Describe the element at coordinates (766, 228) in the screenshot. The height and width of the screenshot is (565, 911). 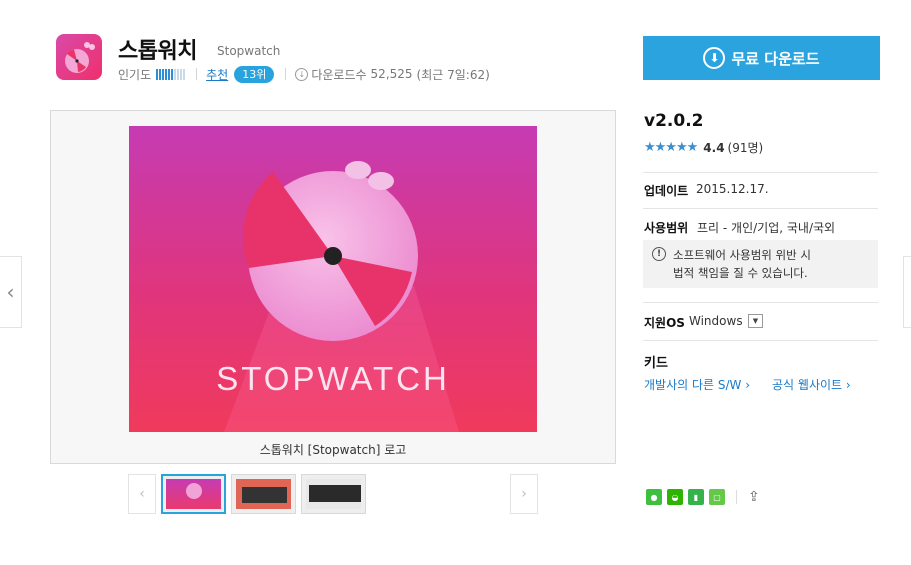
I see `usage-value: 프리 - 개인/기업, 국내/국외` at that location.